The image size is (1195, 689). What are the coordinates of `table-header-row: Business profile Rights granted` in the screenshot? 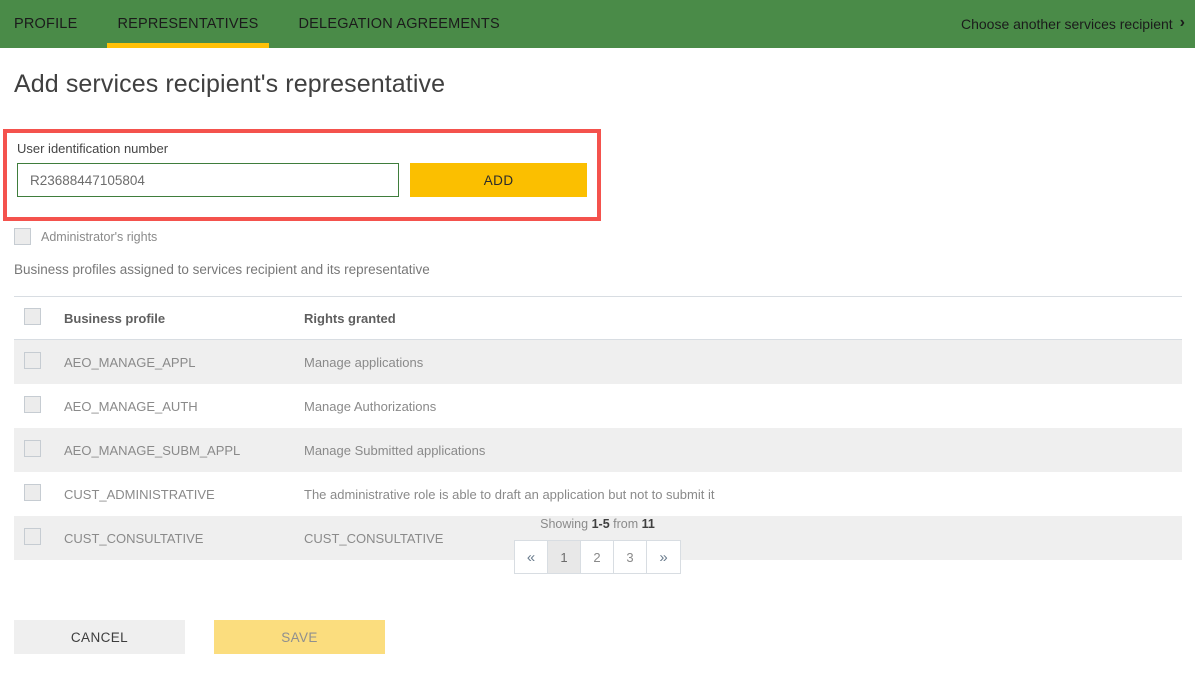 It's located at (598, 318).